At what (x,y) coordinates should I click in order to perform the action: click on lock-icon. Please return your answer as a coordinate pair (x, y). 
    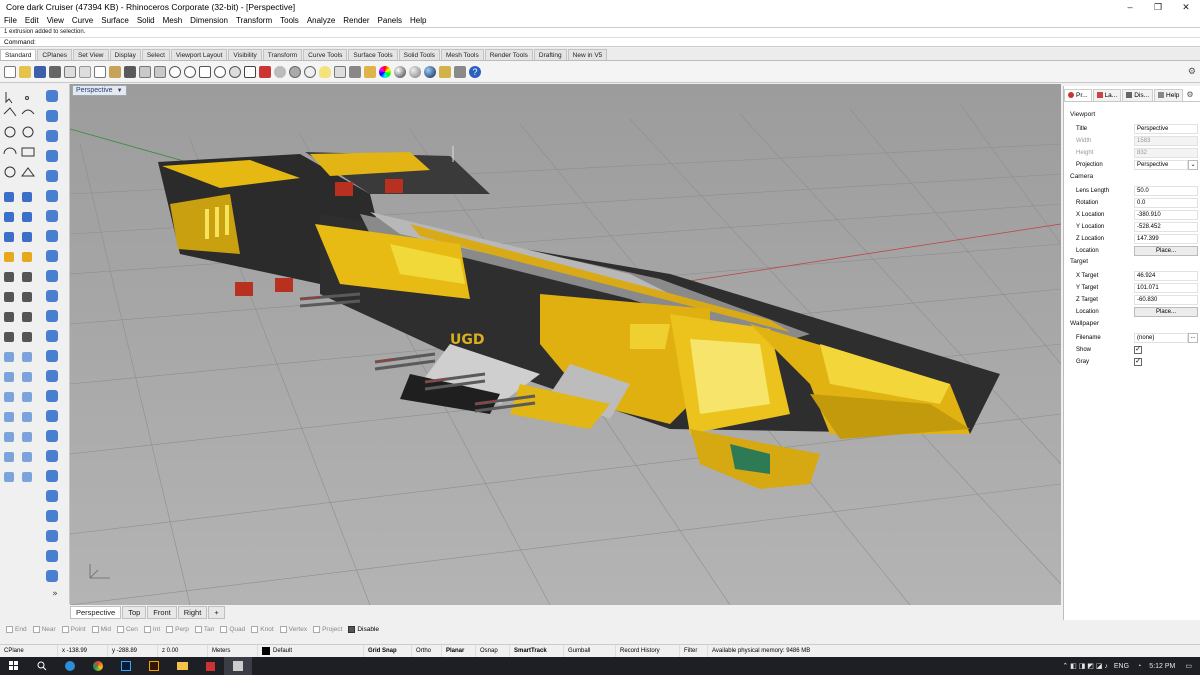
    Looking at the image, I should click on (355, 71).